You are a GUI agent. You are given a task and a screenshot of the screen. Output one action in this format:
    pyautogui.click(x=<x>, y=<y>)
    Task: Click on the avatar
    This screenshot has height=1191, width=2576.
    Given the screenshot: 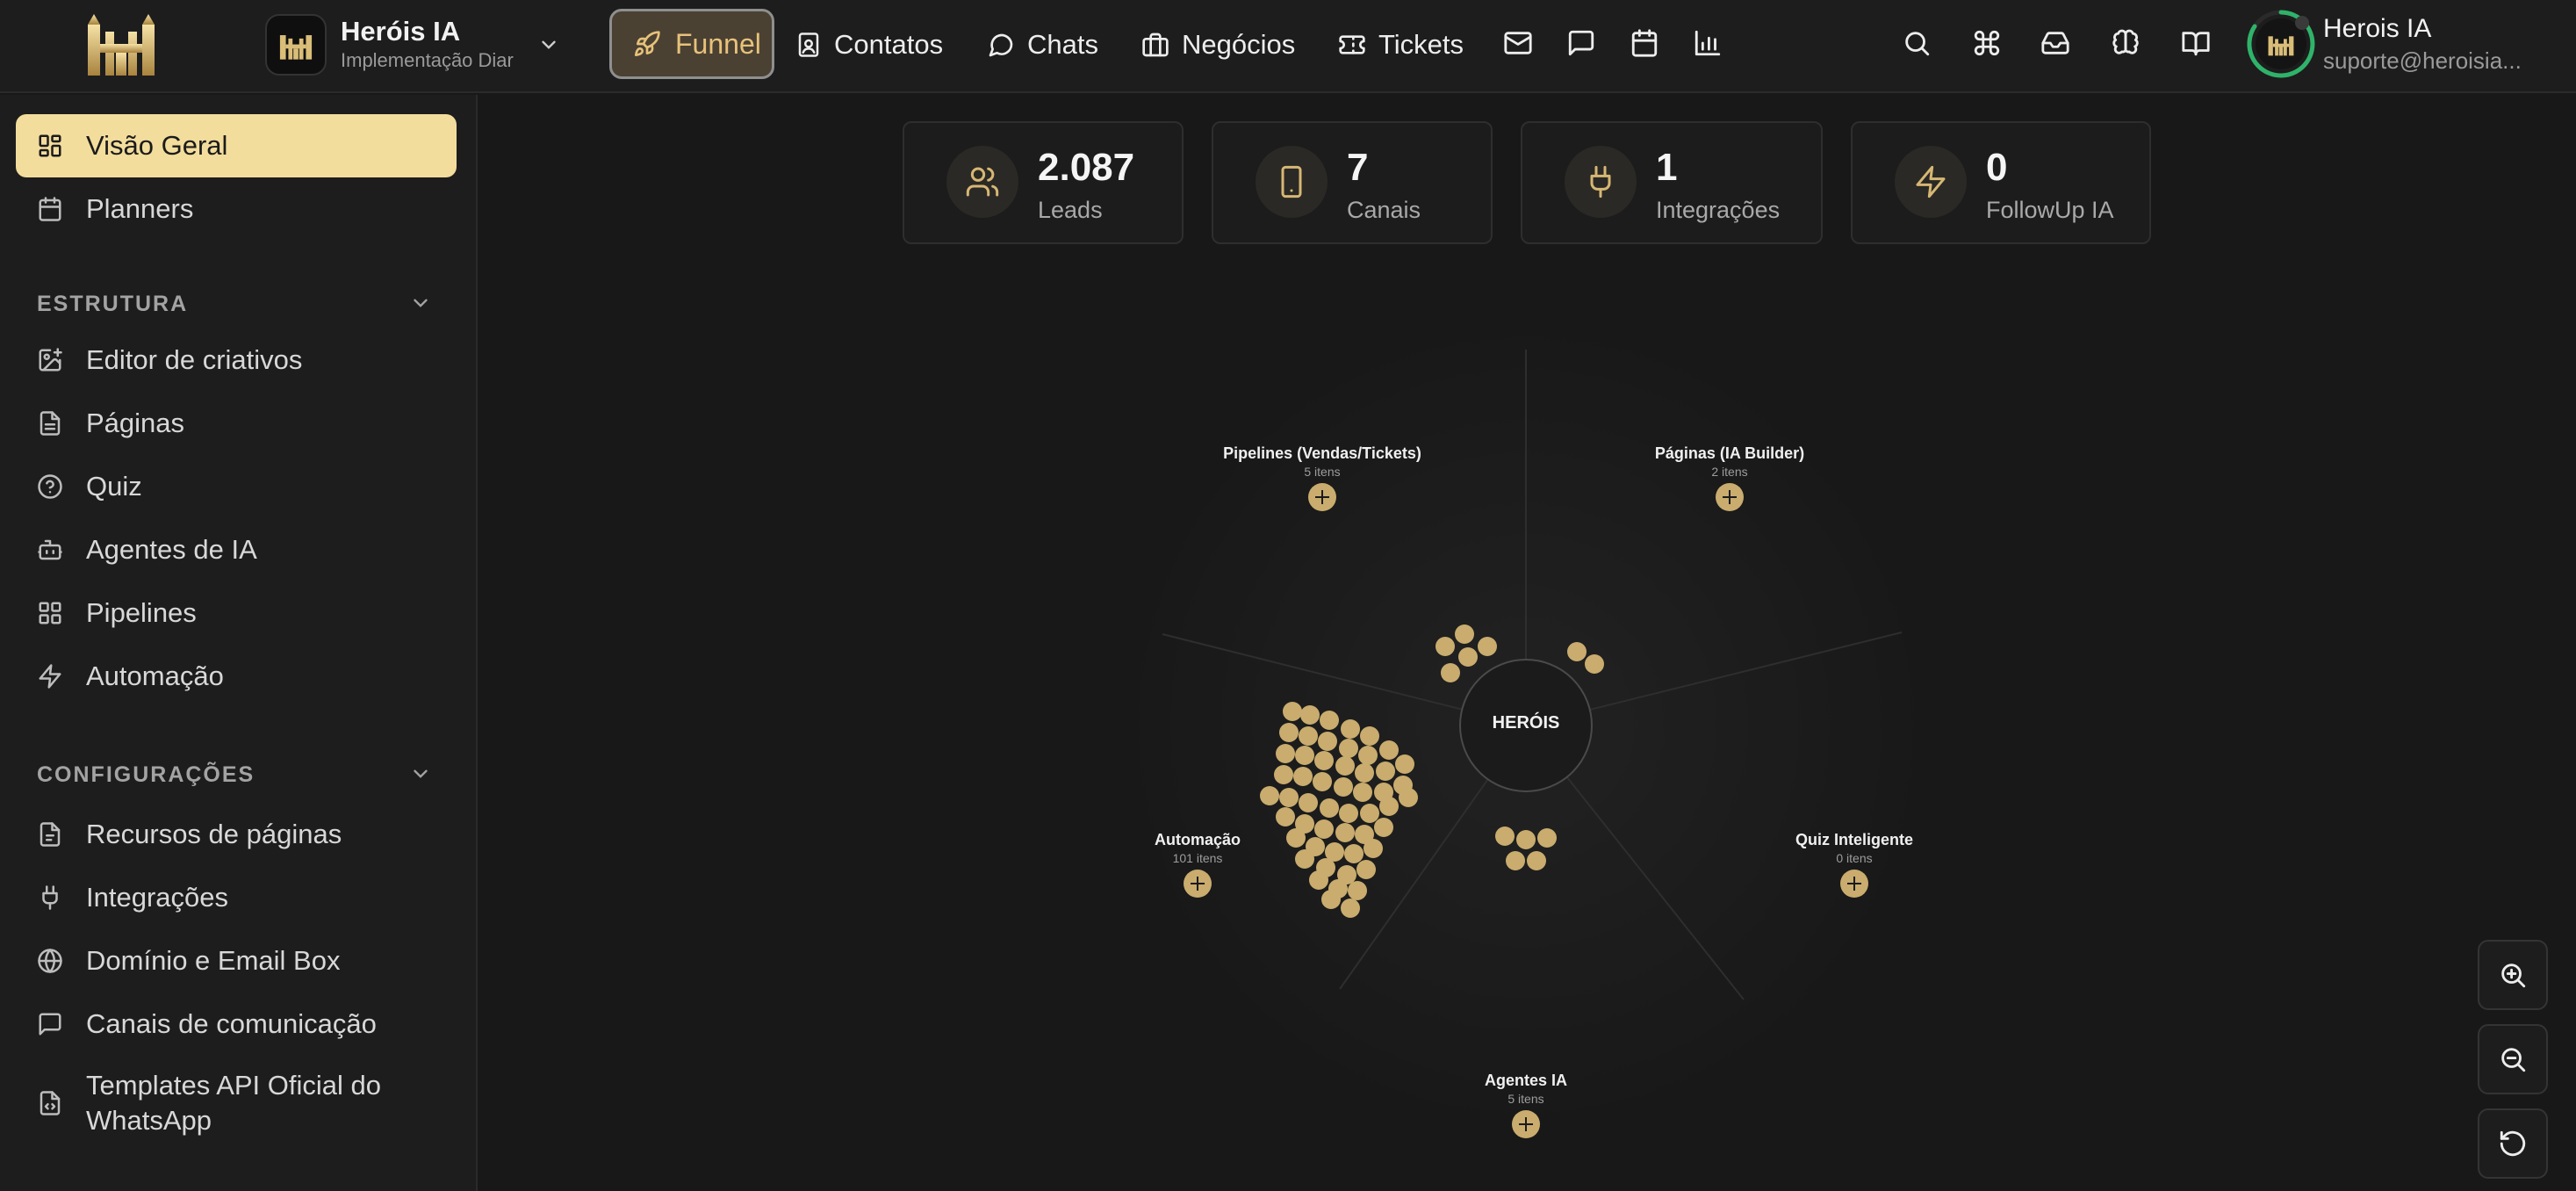 What is the action you would take?
    pyautogui.click(x=2281, y=44)
    